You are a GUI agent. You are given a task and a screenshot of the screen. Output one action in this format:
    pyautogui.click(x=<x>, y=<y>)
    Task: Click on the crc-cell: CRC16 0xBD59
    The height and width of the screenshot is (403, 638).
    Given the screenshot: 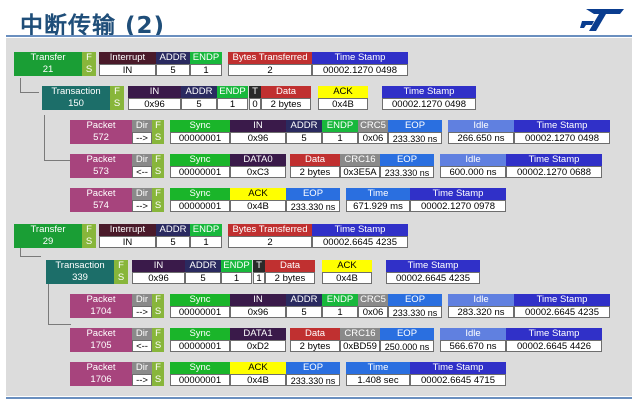 What is the action you would take?
    pyautogui.click(x=360, y=340)
    